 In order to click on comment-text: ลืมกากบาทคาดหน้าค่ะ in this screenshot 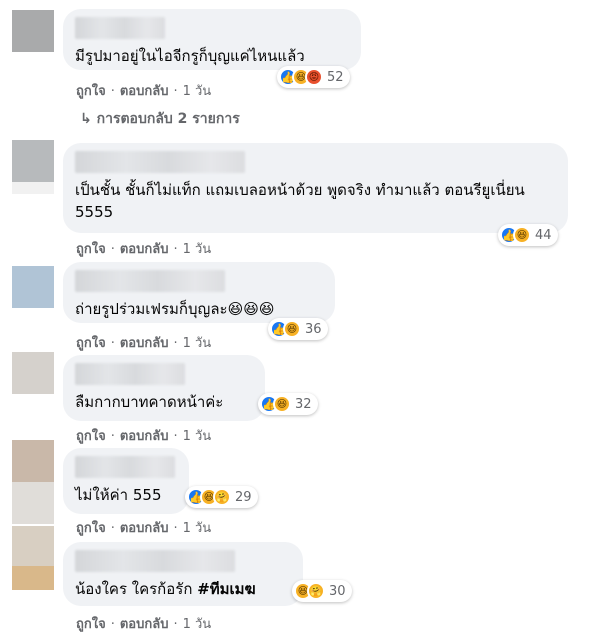, I will do `click(149, 402)`.